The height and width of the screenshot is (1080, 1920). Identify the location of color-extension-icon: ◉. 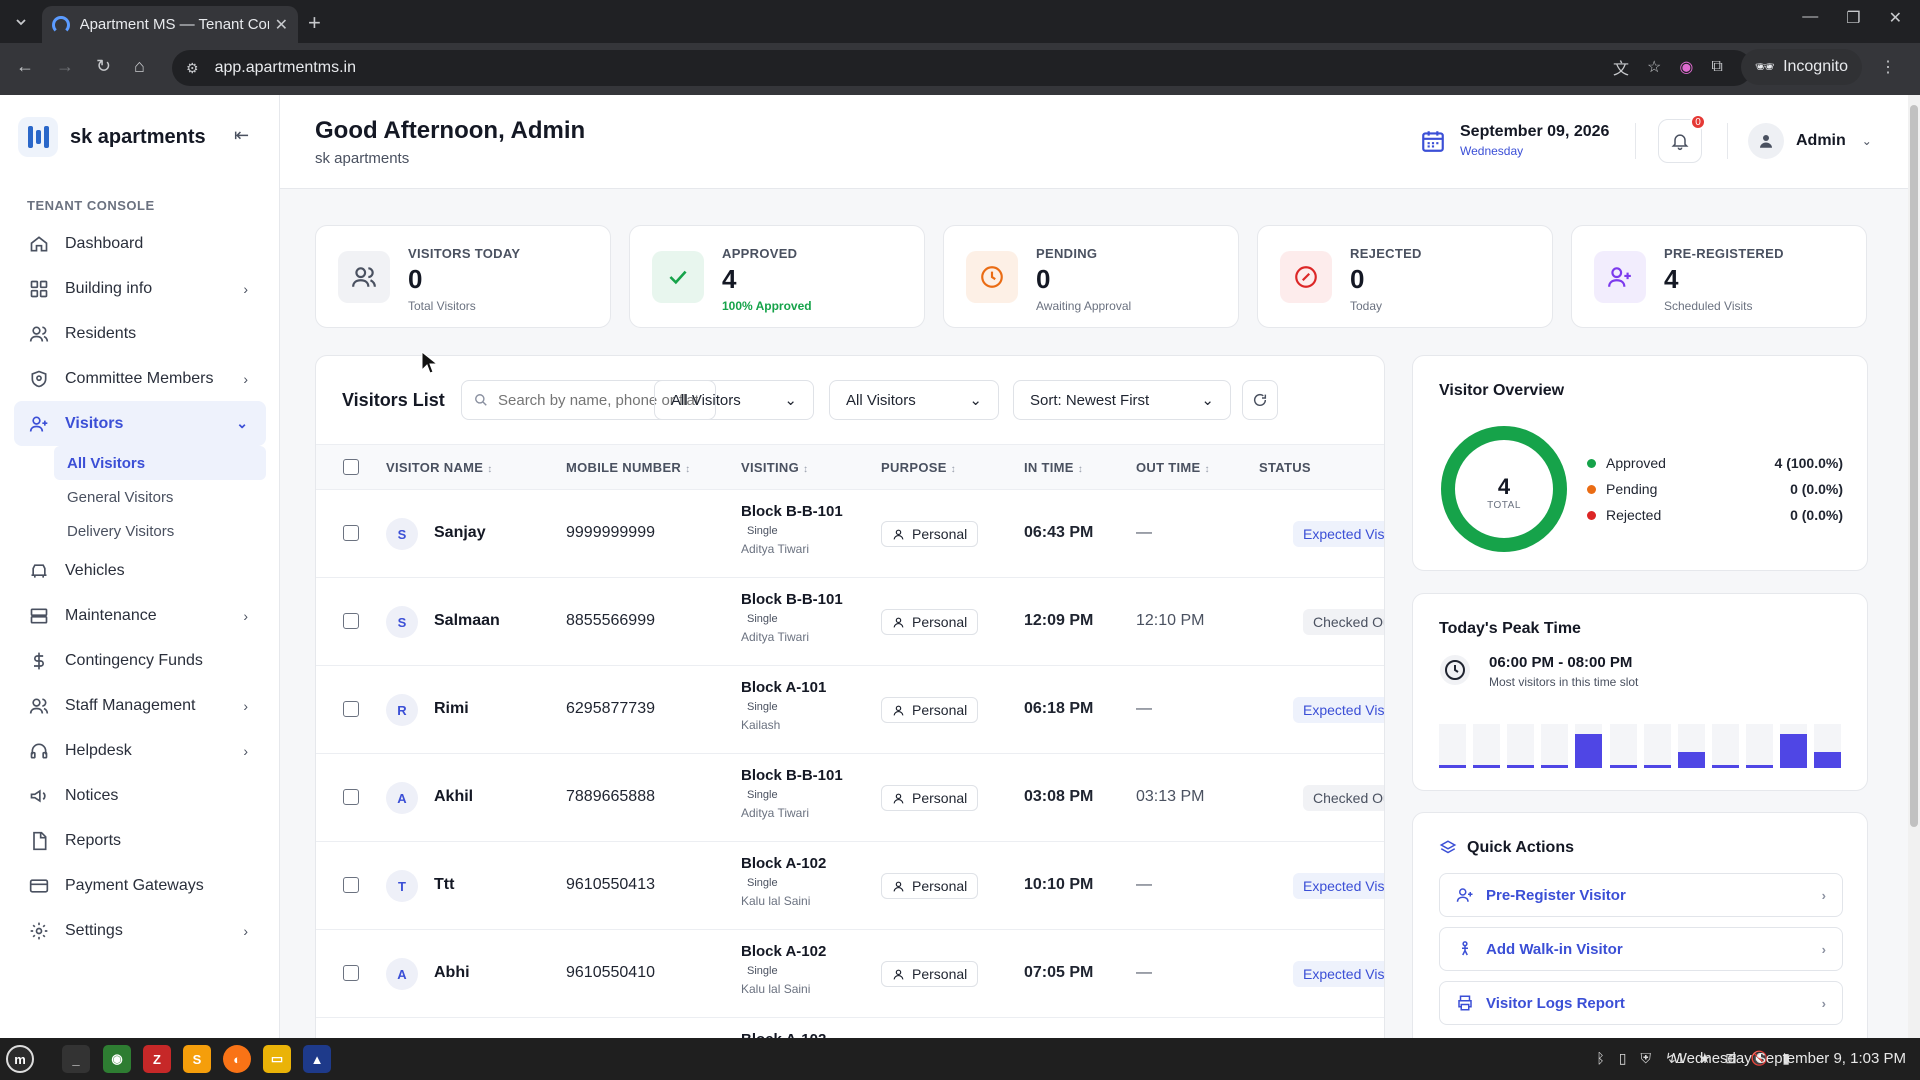
(1686, 67).